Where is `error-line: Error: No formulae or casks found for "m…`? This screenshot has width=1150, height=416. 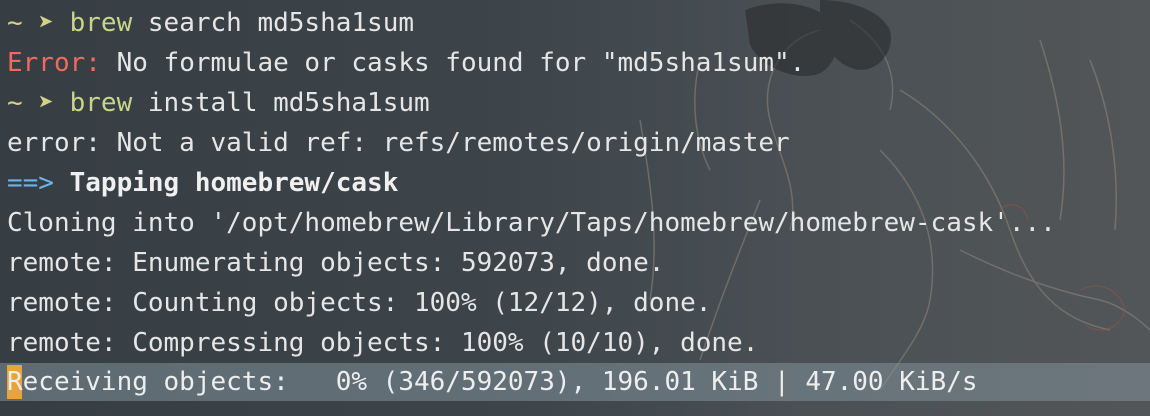
error-line: Error: No formulae or casks found for "m… is located at coordinates (578, 63).